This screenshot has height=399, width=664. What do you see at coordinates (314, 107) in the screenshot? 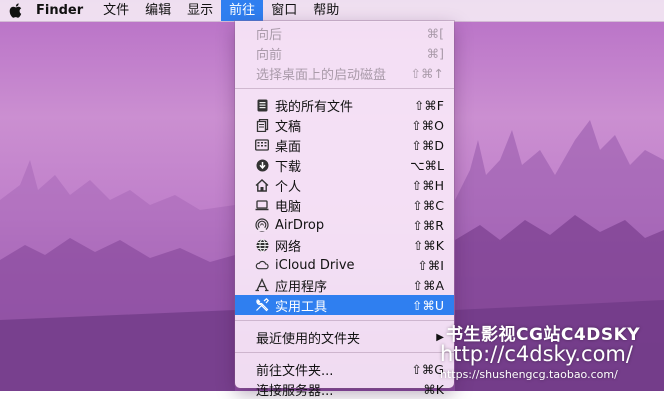
I see `menu-item-label: 我的所有文件` at bounding box center [314, 107].